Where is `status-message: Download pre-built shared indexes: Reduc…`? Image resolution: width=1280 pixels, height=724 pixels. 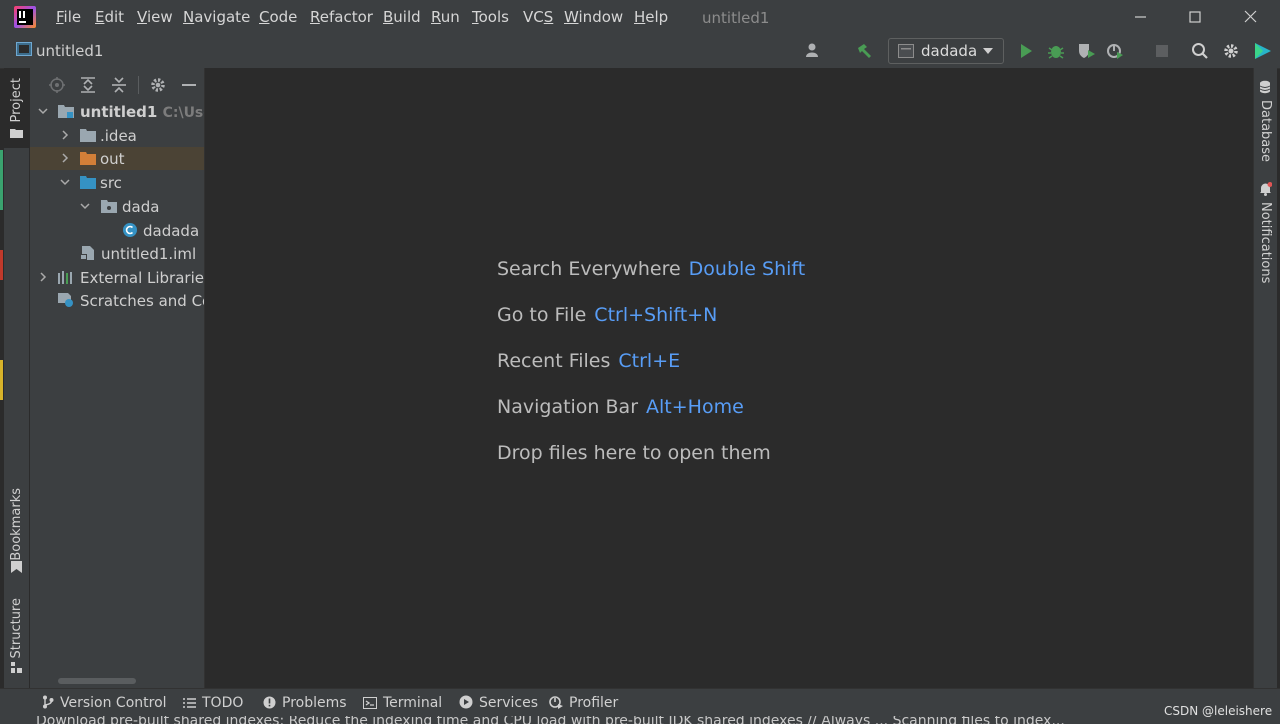 status-message: Download pre-built shared indexes: Reduc… is located at coordinates (550, 720).